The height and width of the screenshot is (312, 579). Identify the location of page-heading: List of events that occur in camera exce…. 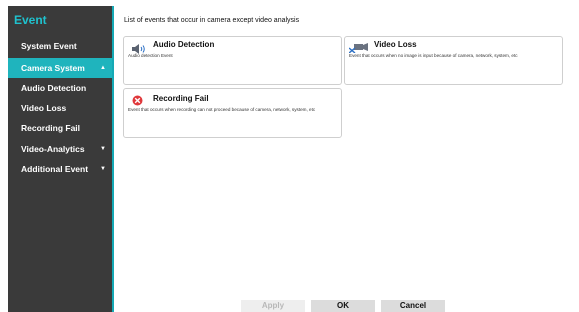
(212, 20).